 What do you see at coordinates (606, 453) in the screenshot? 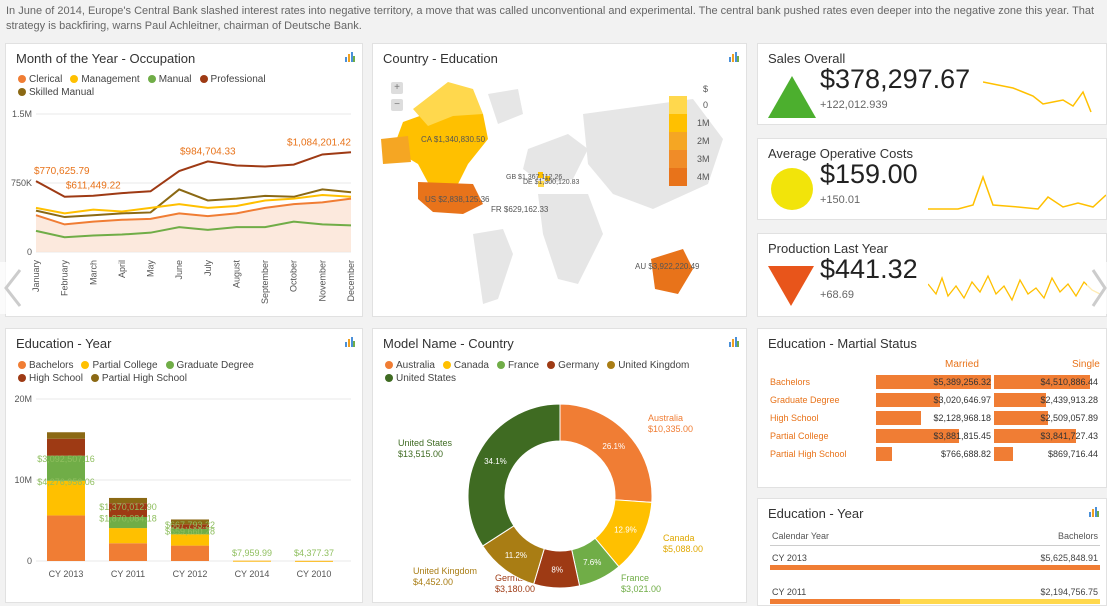
I see `donut-slice` at bounding box center [606, 453].